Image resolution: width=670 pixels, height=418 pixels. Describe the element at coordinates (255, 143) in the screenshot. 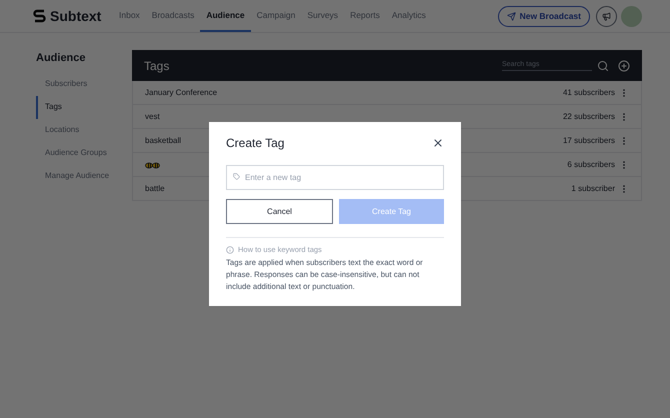

I see `dialog-title: Create Tag` at that location.